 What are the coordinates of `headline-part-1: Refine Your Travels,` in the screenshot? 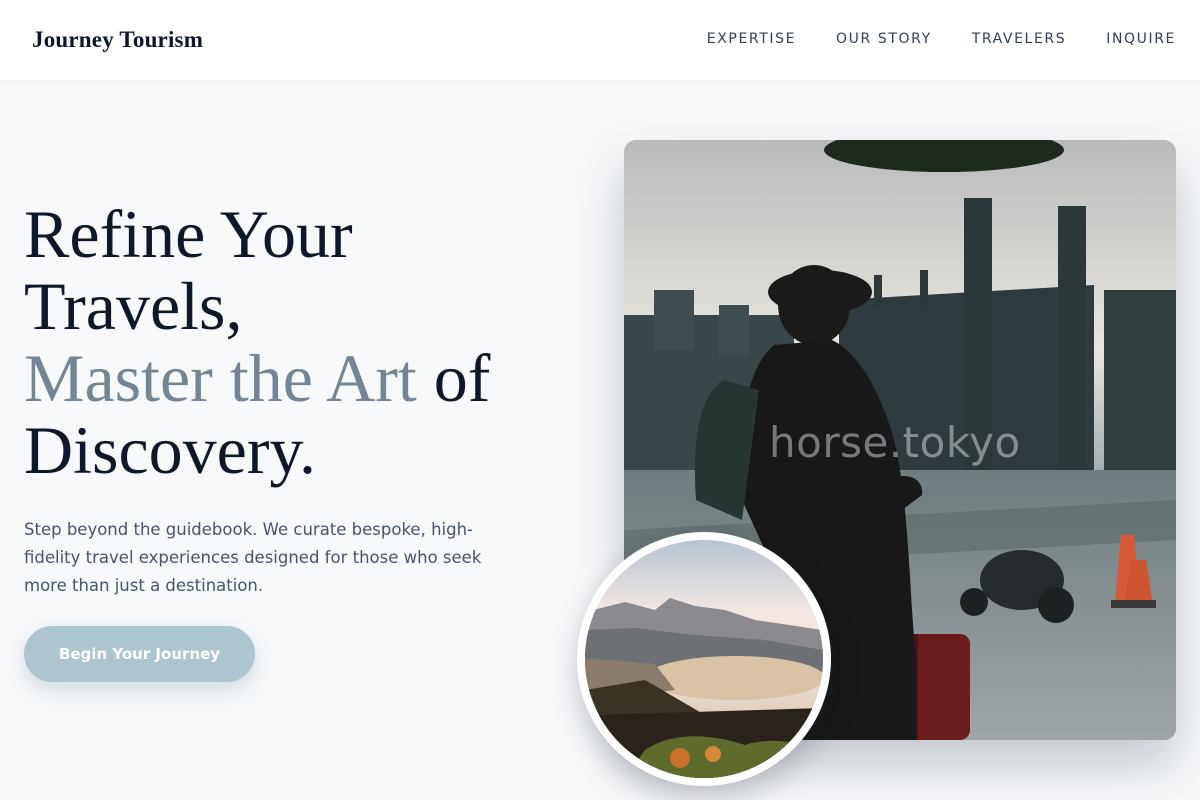 It's located at (188, 270).